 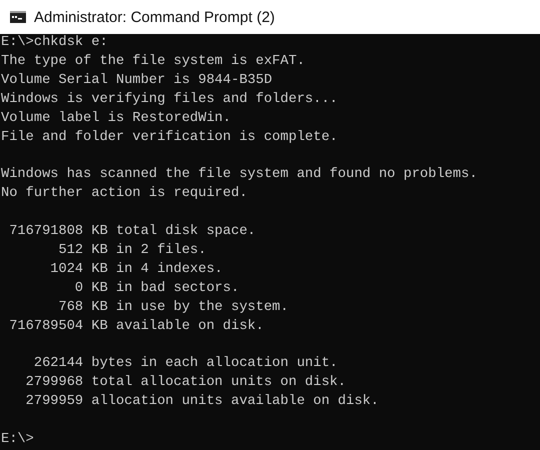 What do you see at coordinates (201, 402) in the screenshot?
I see `console-line: 2799959 allocation units available on disk.` at bounding box center [201, 402].